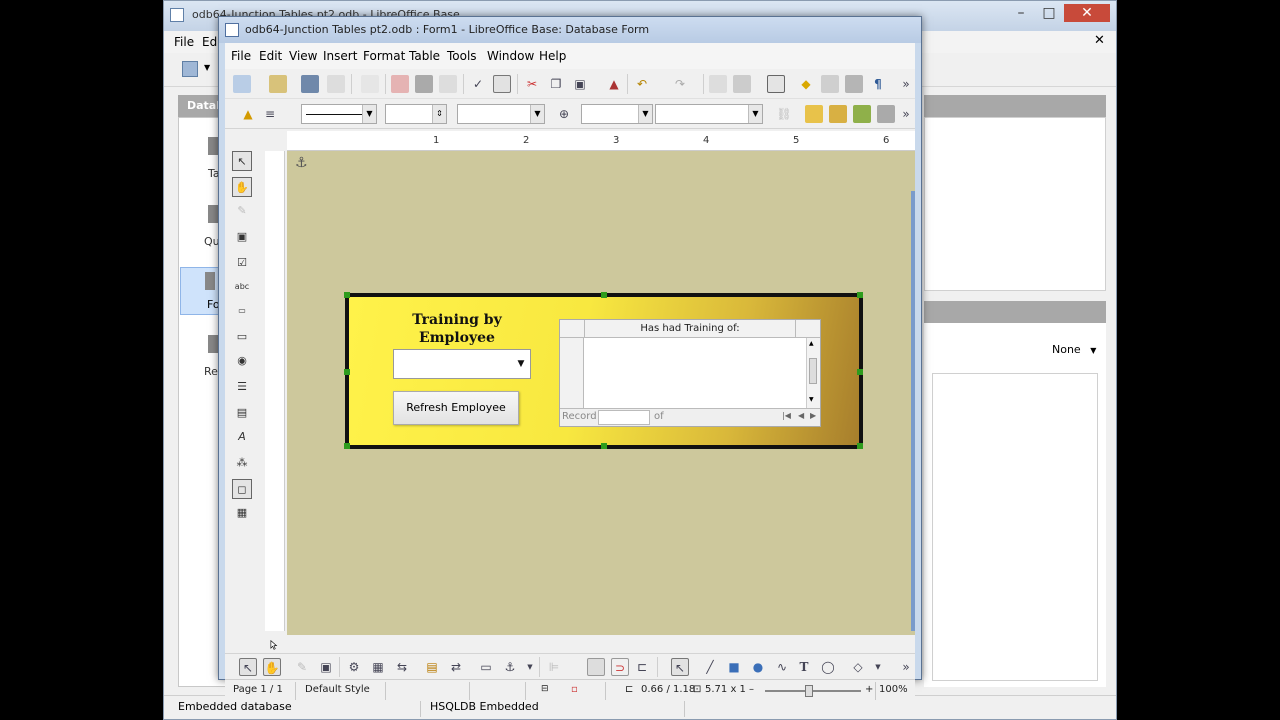 Image resolution: width=1280 pixels, height=720 pixels. Describe the element at coordinates (340, 56) in the screenshot. I see `menu-insert: Insert` at that location.